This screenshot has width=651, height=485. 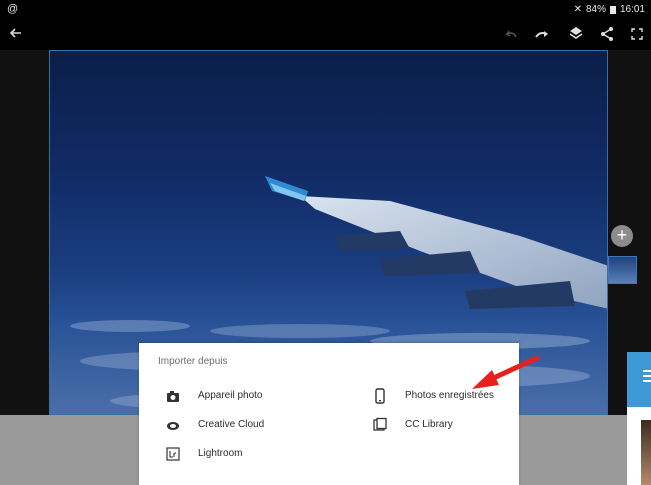 I want to click on panel-tab, so click(x=639, y=379).